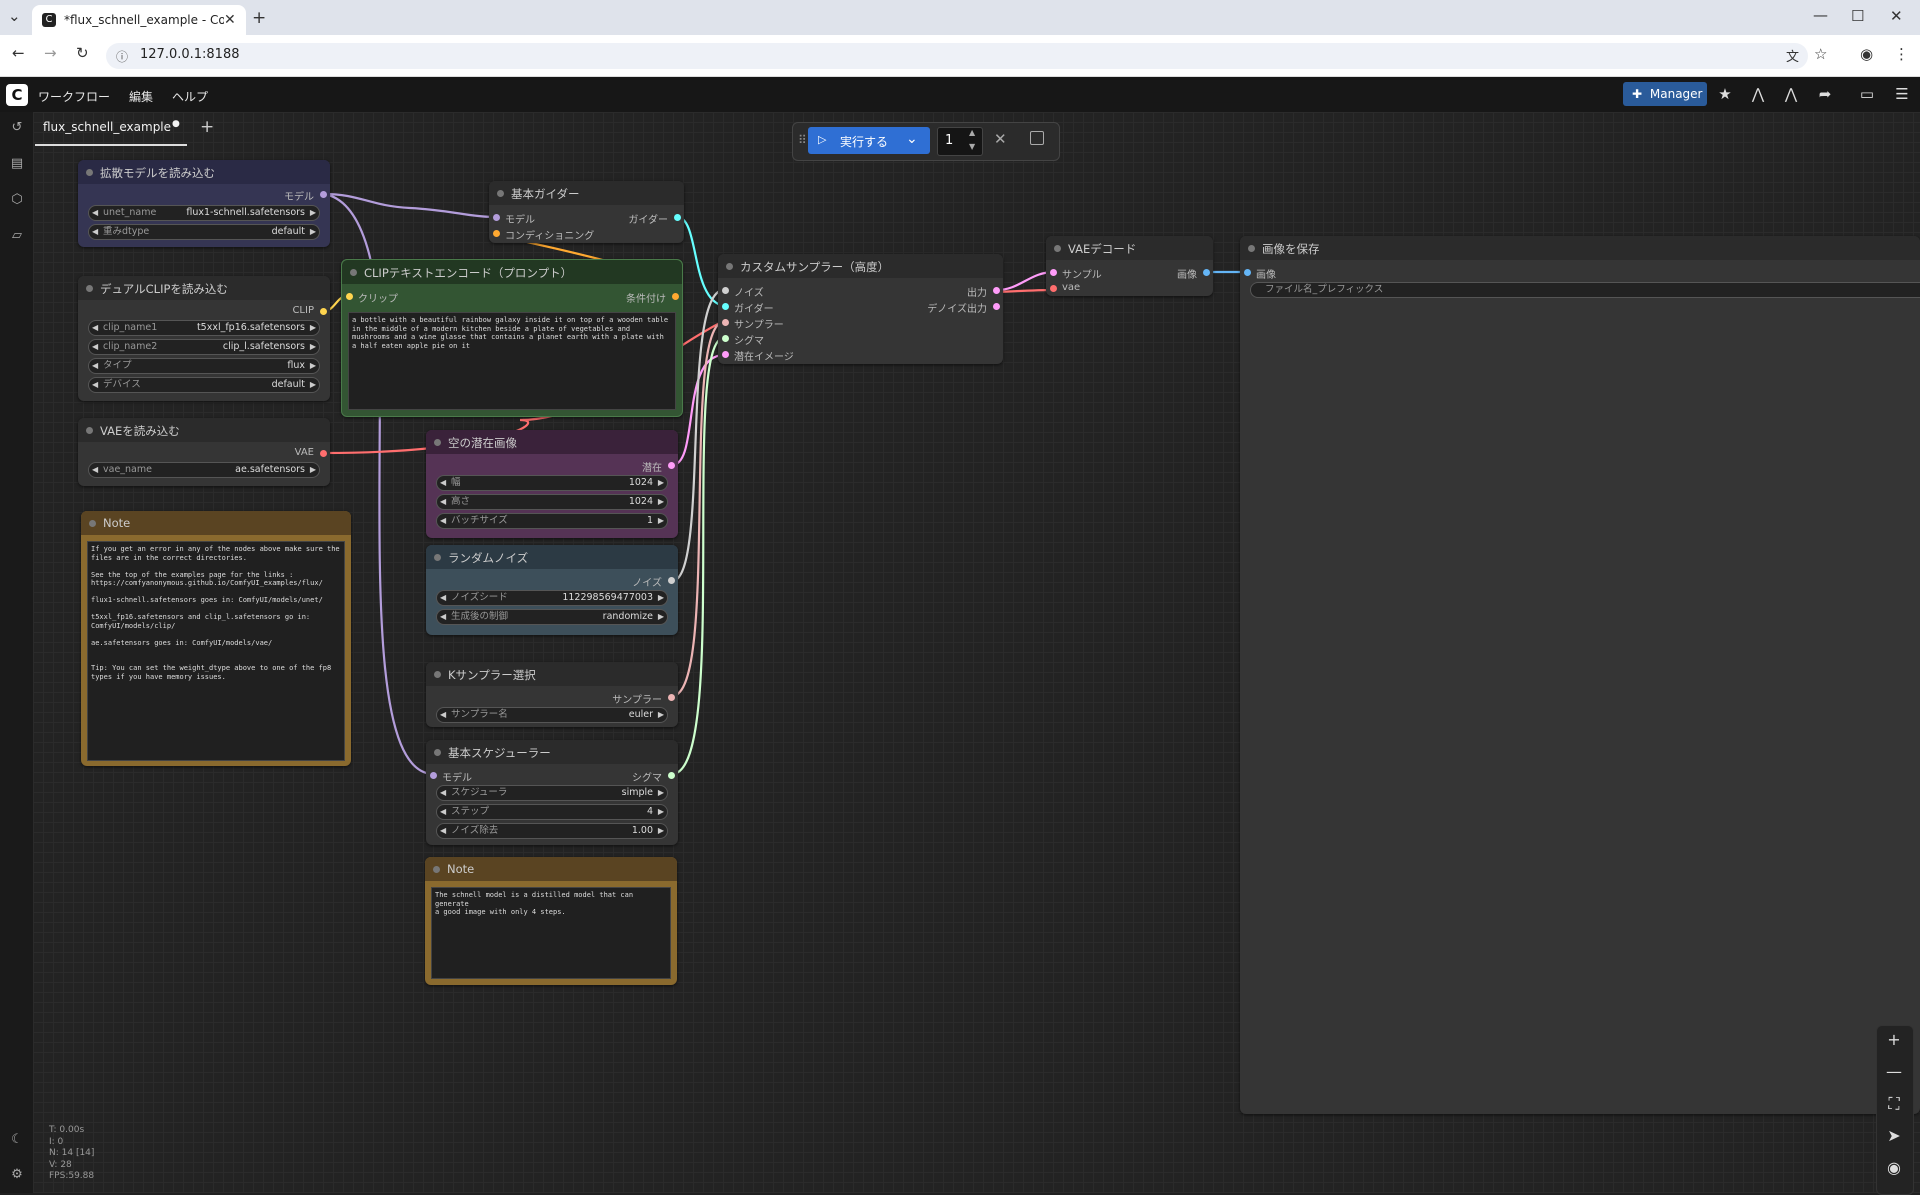 This screenshot has width=1920, height=1195. I want to click on control-after-generate-combo: ◀ 生成後の制御 randomize ▶, so click(552, 617).